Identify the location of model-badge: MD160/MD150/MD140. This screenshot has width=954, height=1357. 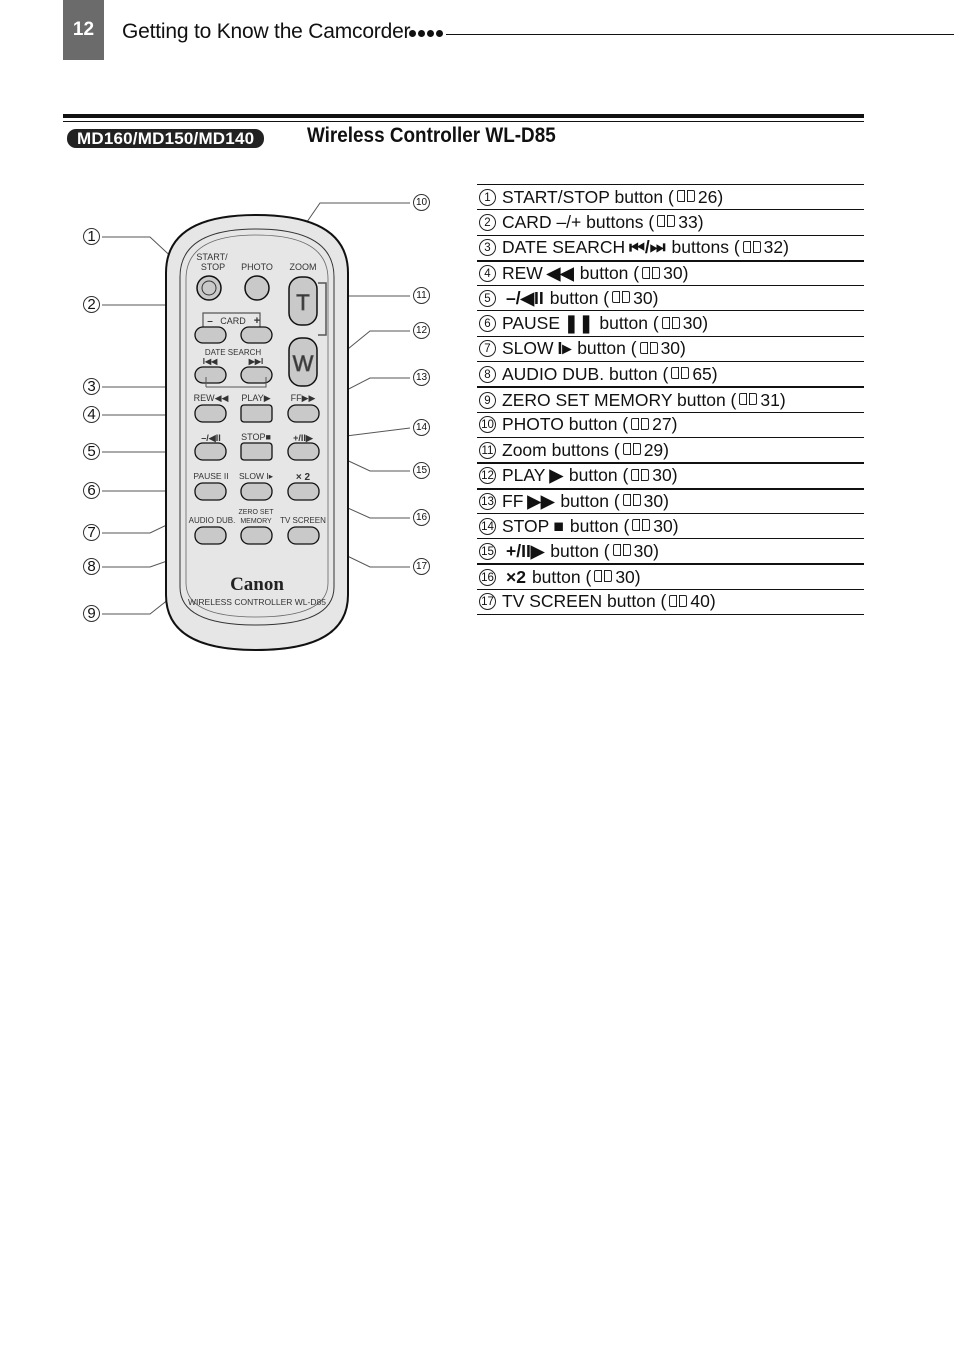
(166, 138).